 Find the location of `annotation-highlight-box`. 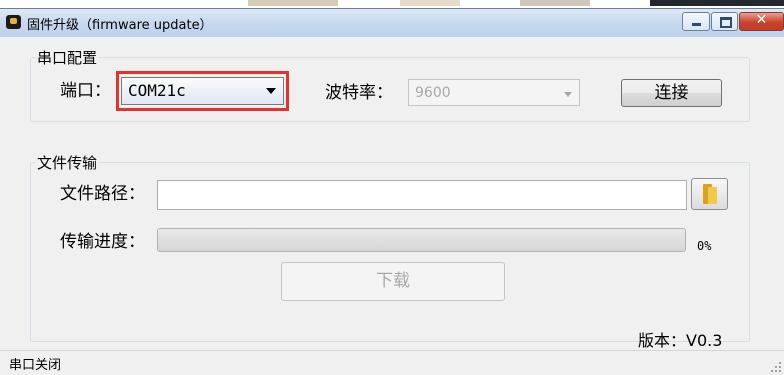

annotation-highlight-box is located at coordinates (202, 91).